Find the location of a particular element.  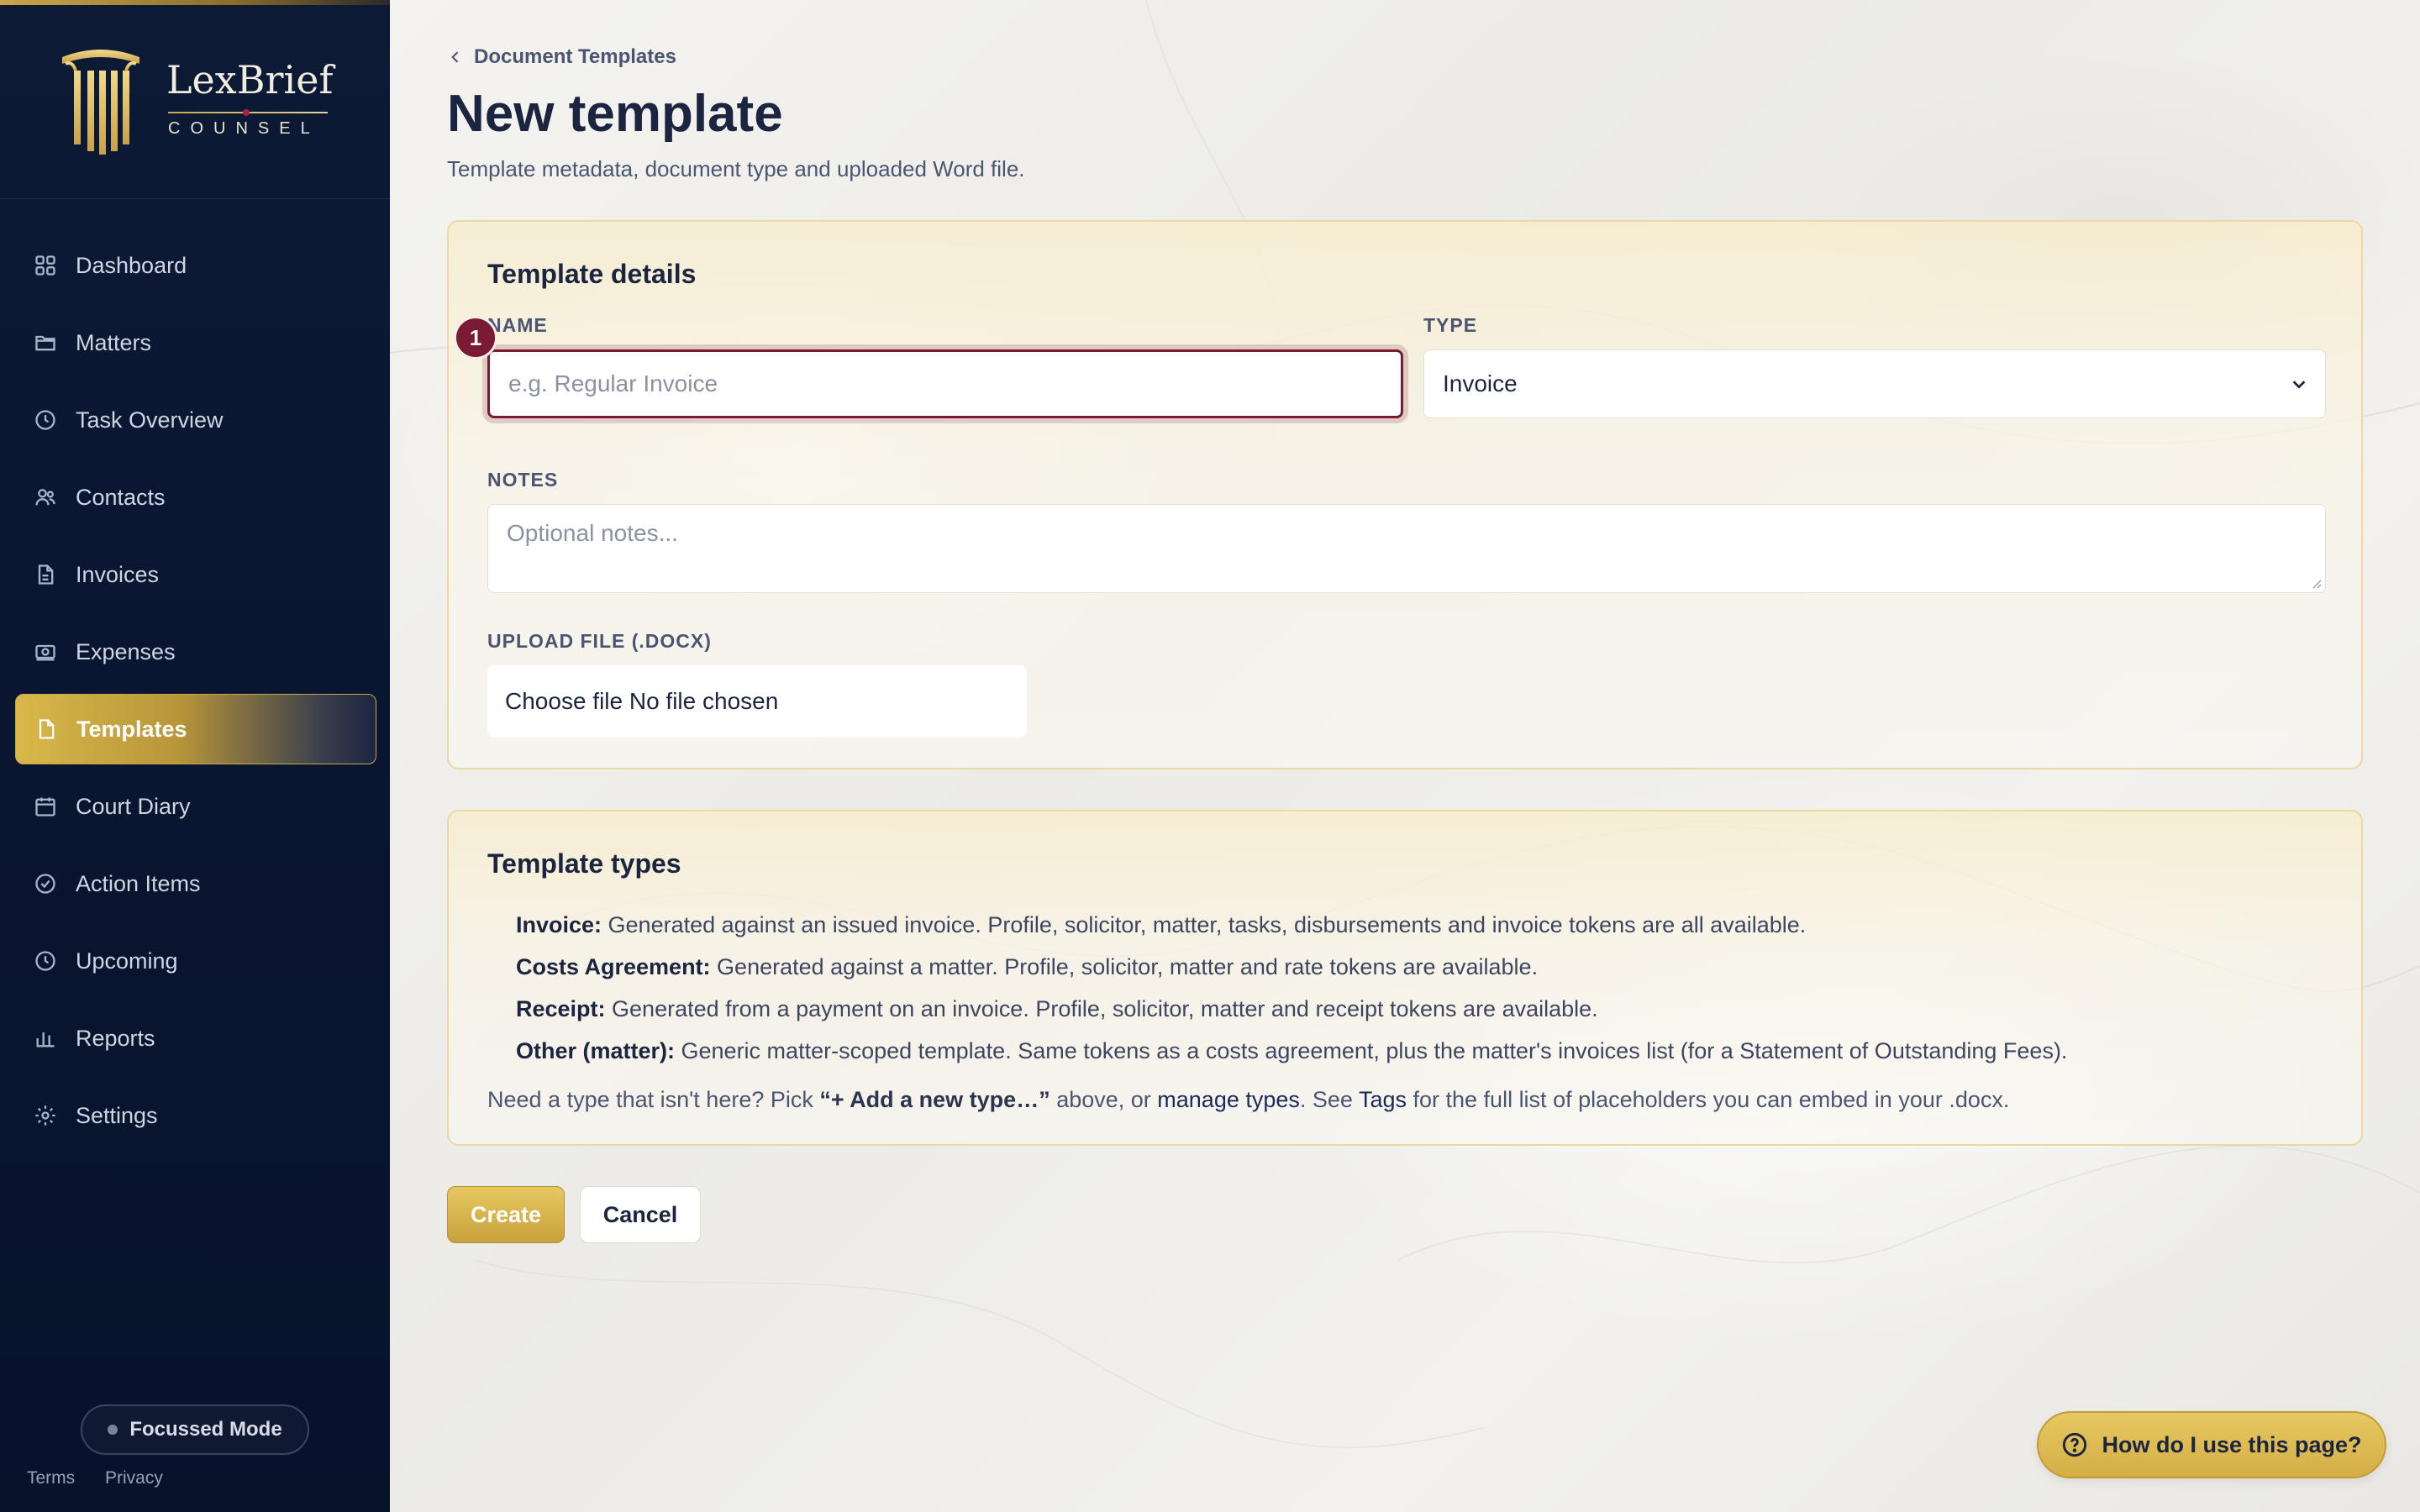

help-label: How do I use this page? is located at coordinates (2232, 1444).